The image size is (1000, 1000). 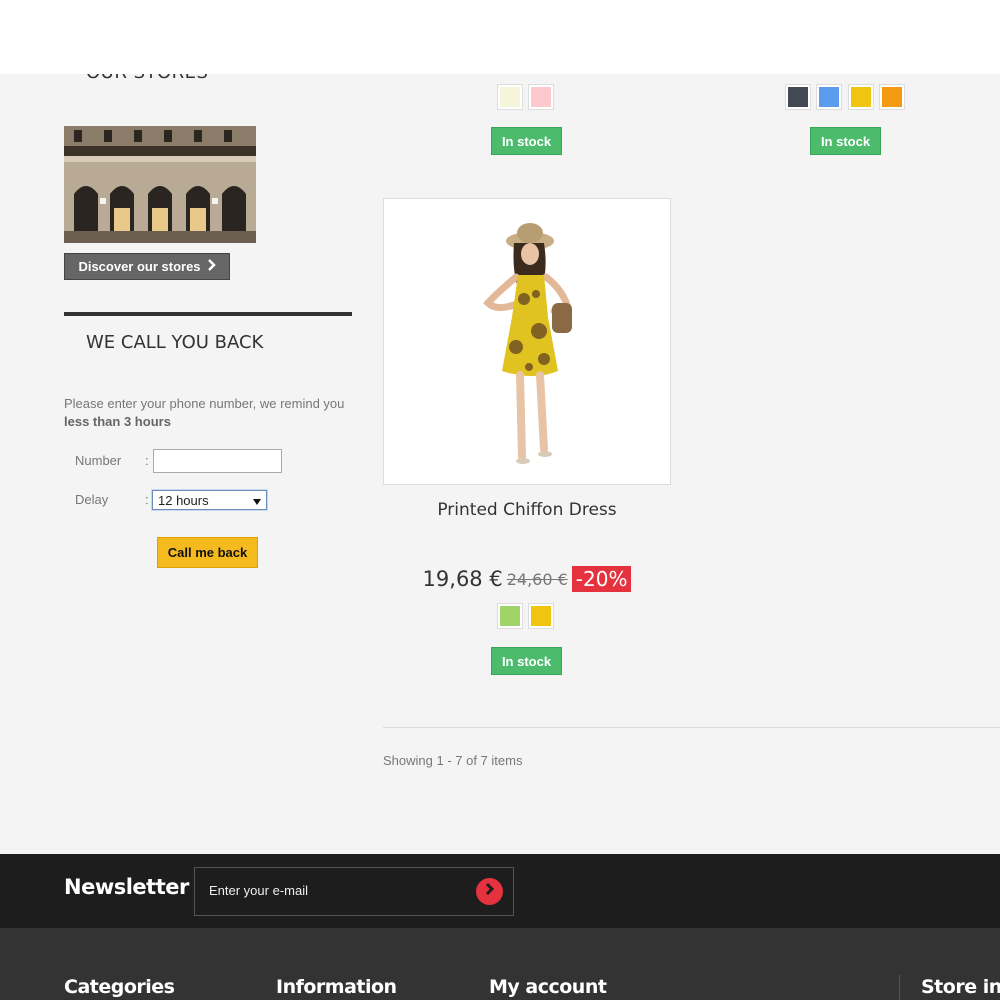 What do you see at coordinates (175, 342) in the screenshot?
I see `callback-heading: WE CALL YOU BACK` at bounding box center [175, 342].